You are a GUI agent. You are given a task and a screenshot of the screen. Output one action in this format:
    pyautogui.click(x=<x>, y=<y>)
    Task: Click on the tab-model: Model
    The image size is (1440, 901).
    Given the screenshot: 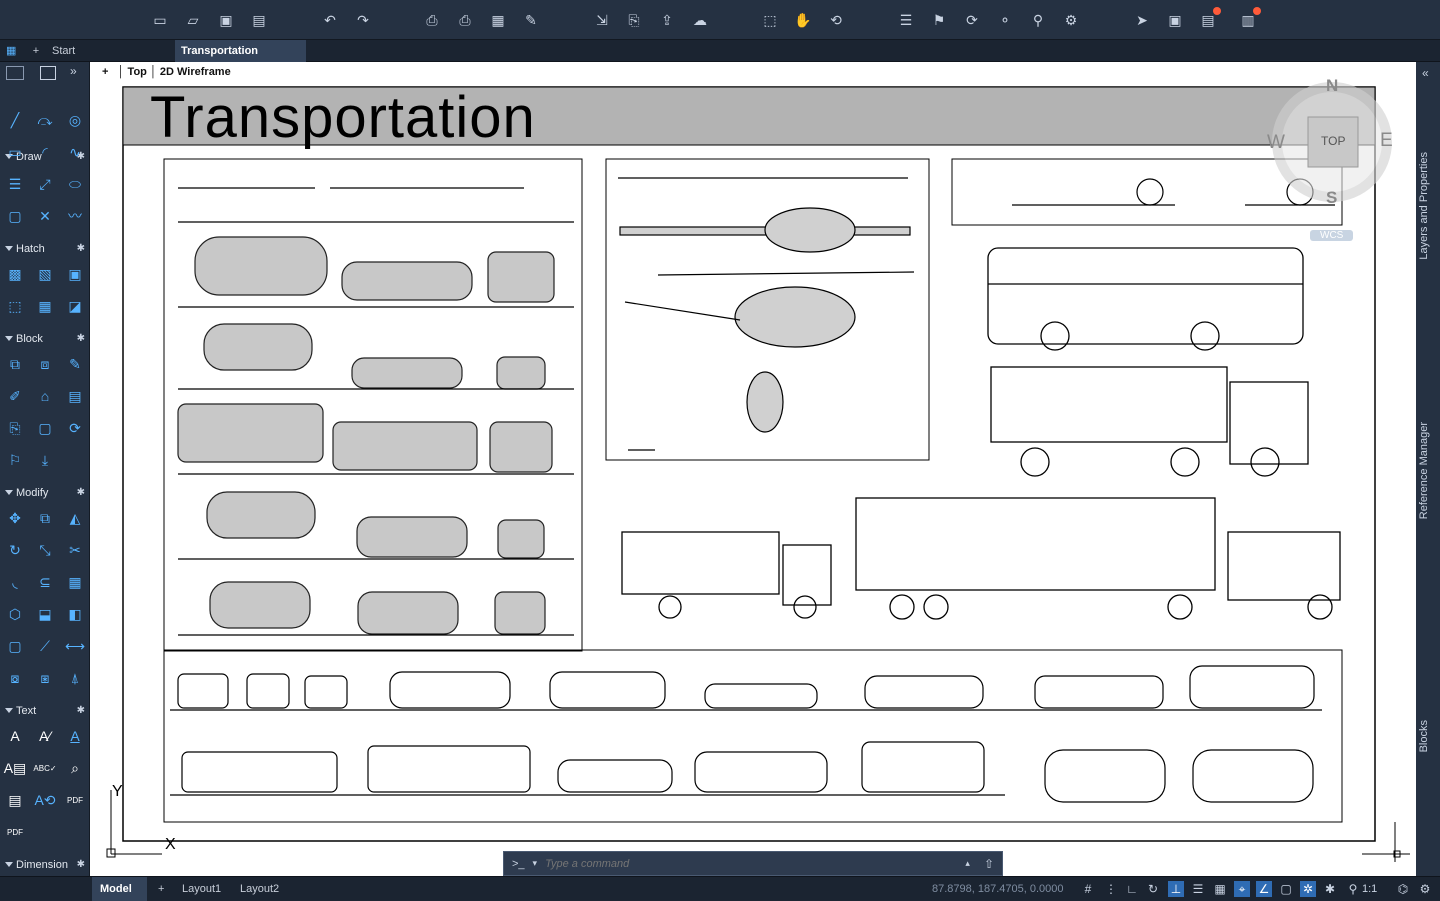 What is the action you would take?
    pyautogui.click(x=119, y=889)
    